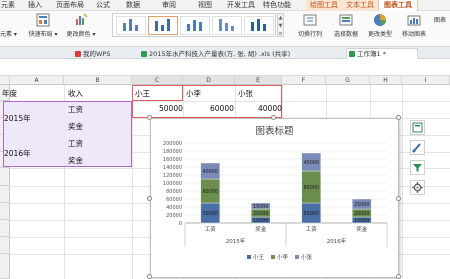  What do you see at coordinates (98, 80) in the screenshot?
I see `column-header-b: B` at bounding box center [98, 80].